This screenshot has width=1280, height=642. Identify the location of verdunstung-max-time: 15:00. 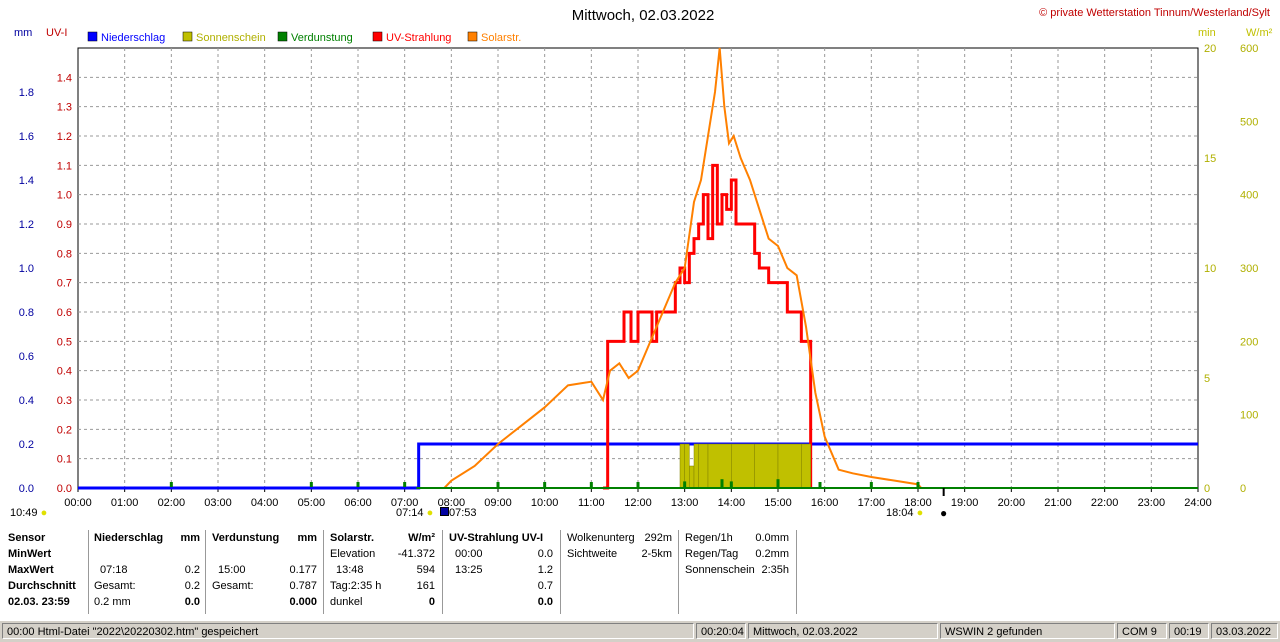
(232, 570).